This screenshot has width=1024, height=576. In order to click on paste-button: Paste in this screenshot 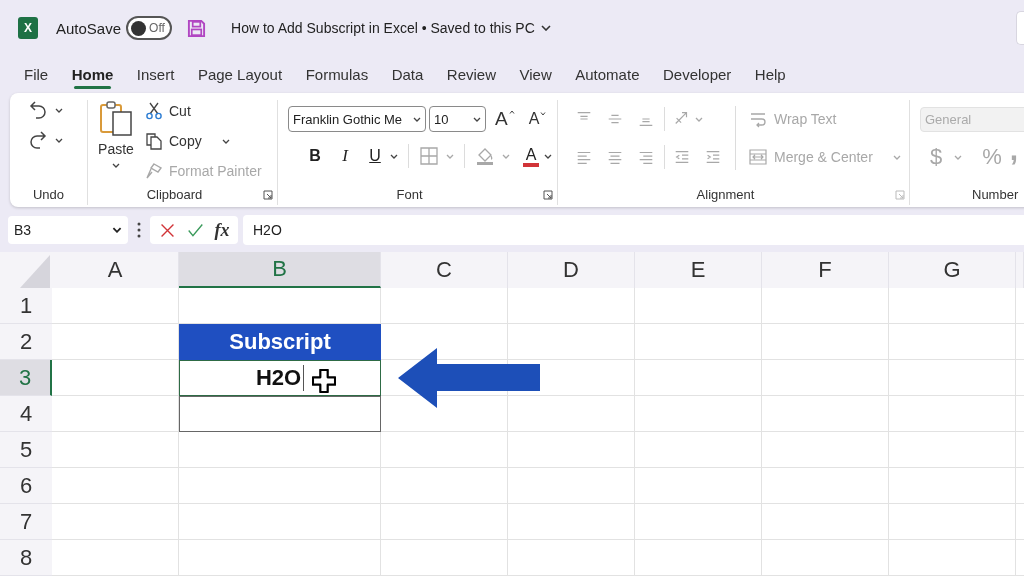, I will do `click(116, 141)`.